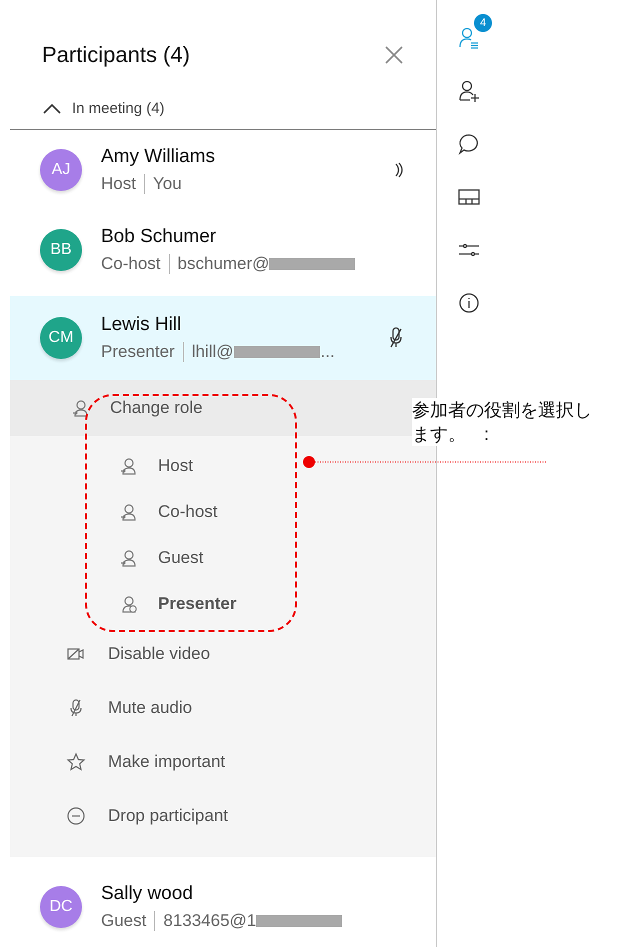 This screenshot has height=947, width=632. I want to click on menu-item: Mute audio, so click(223, 708).